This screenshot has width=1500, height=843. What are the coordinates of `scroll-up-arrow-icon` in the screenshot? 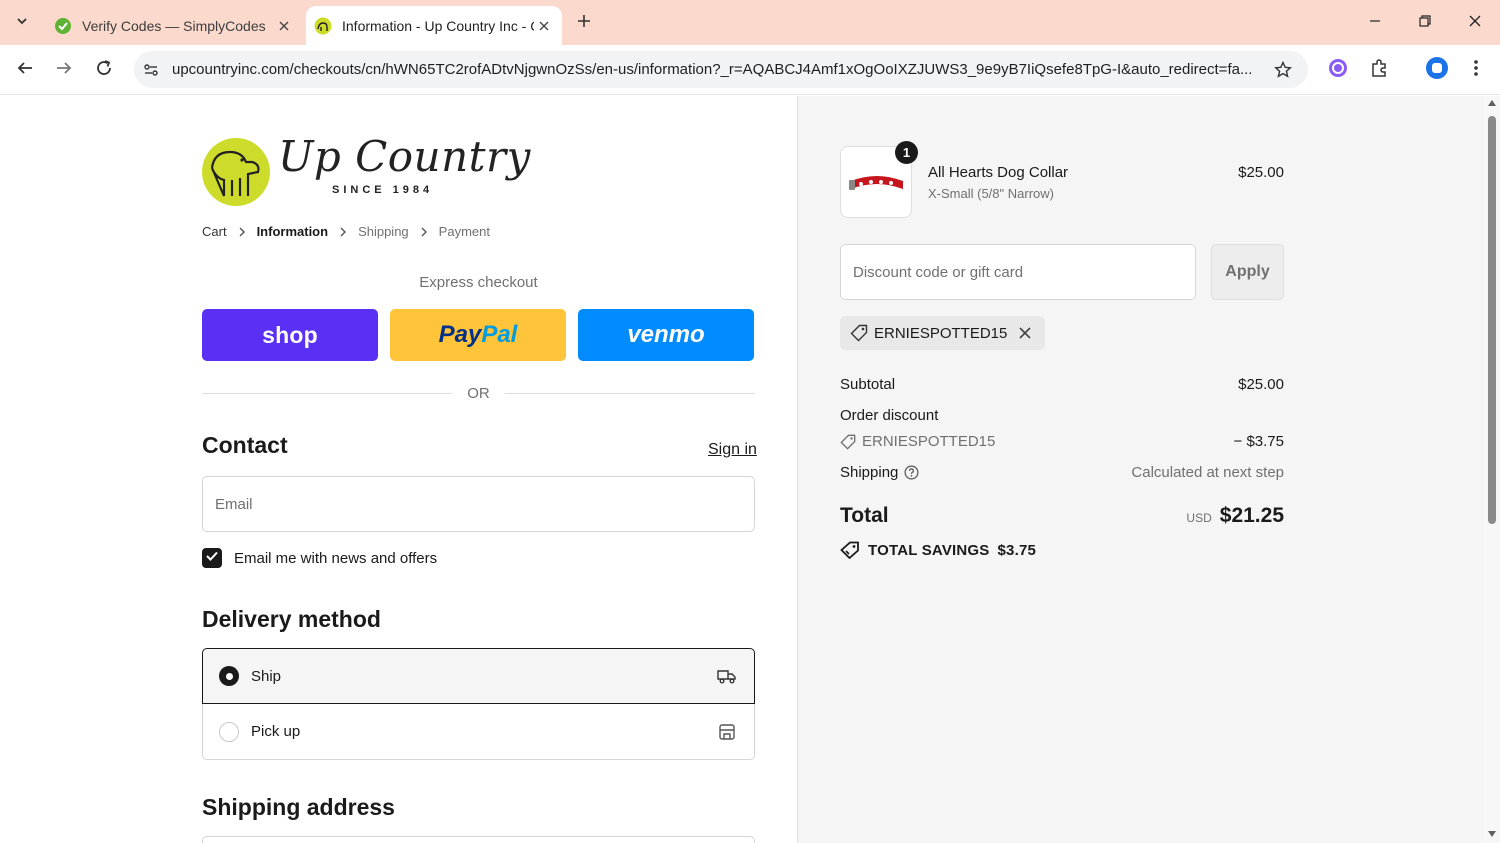 It's located at (1492, 103).